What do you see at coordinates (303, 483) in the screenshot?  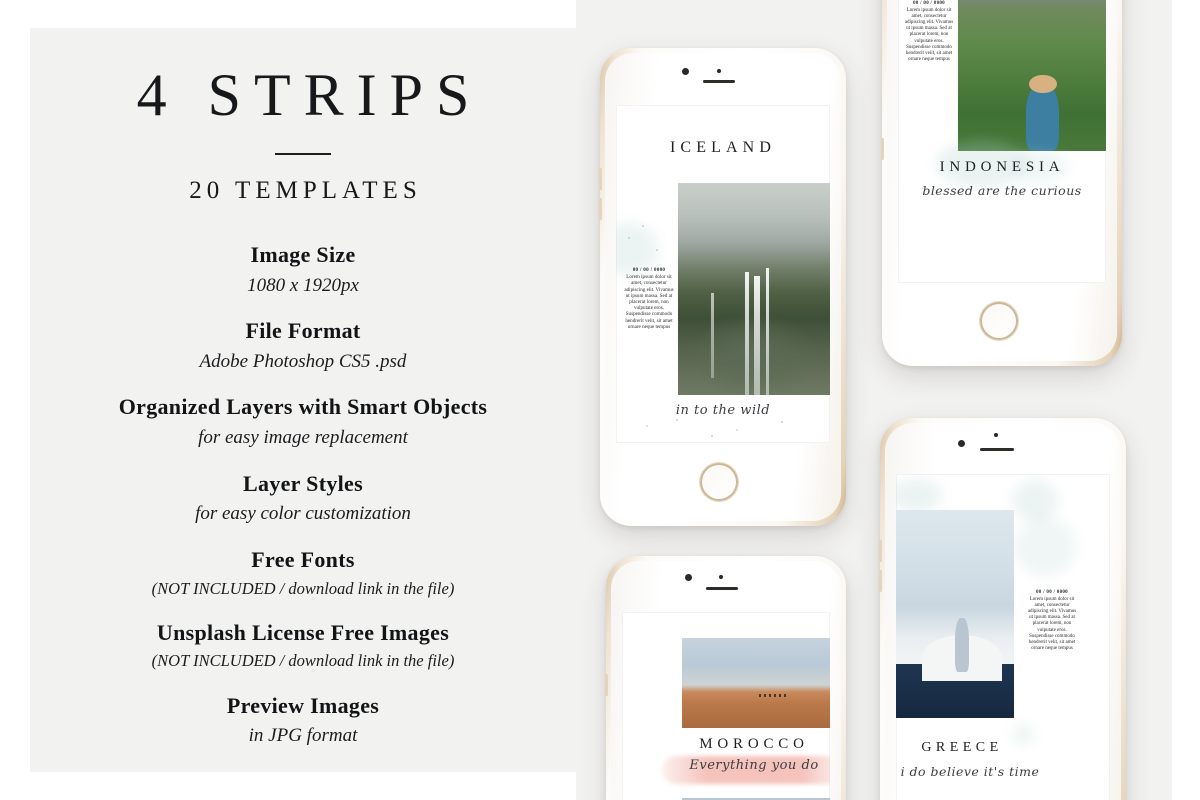 I see `feature-heading: Layer Styles` at bounding box center [303, 483].